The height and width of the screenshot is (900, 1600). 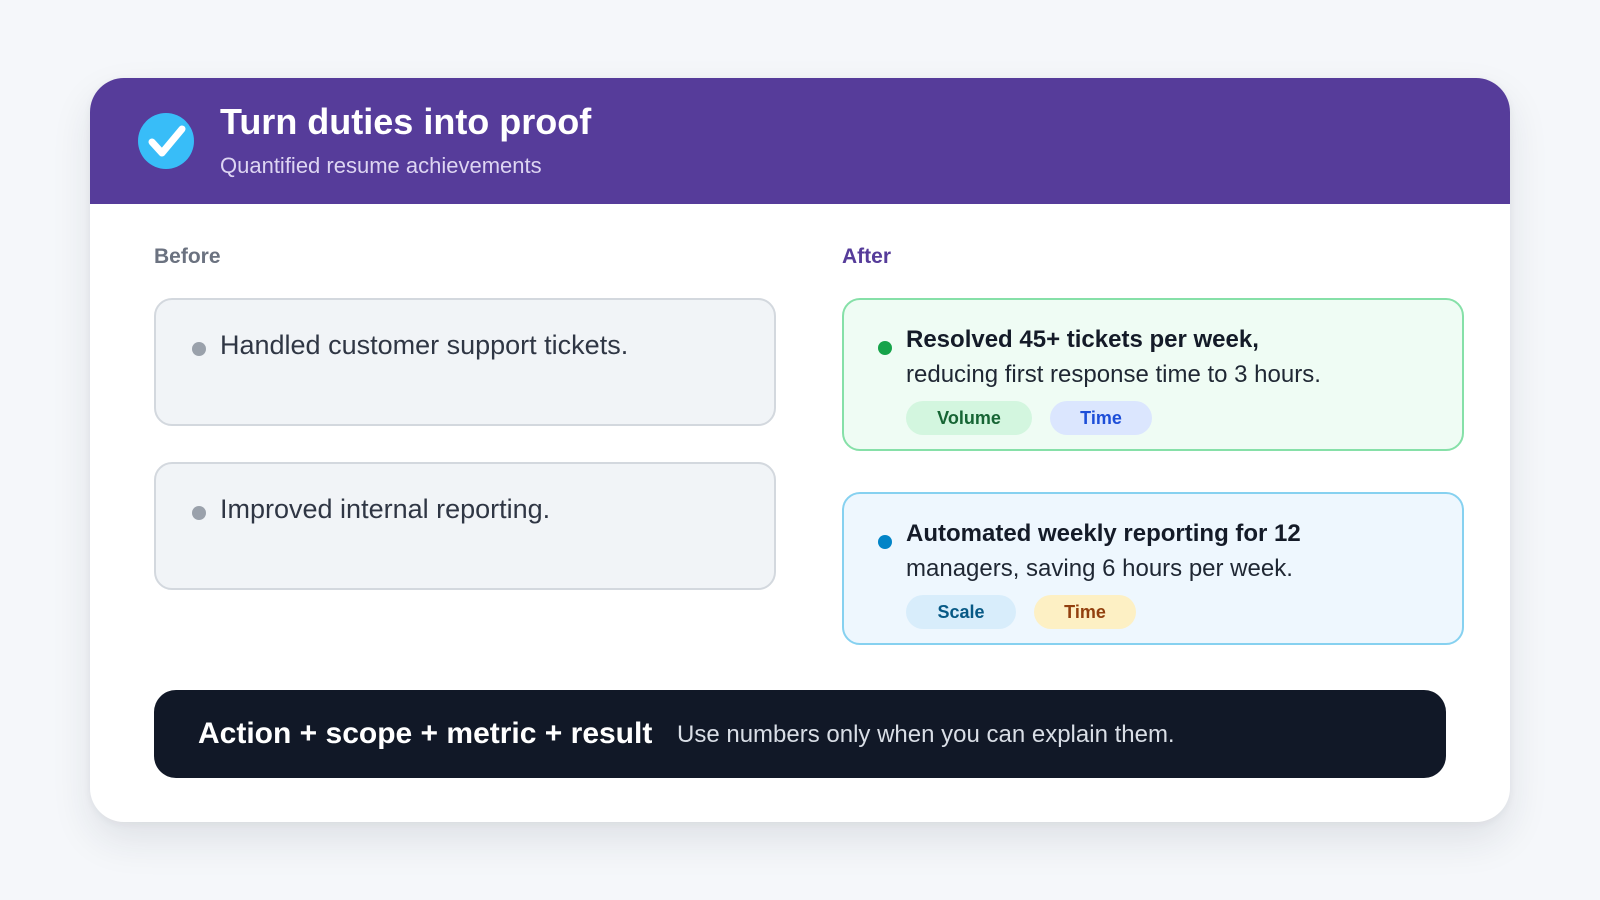 I want to click on page-subtitle: Quantified resume achievements, so click(x=381, y=165).